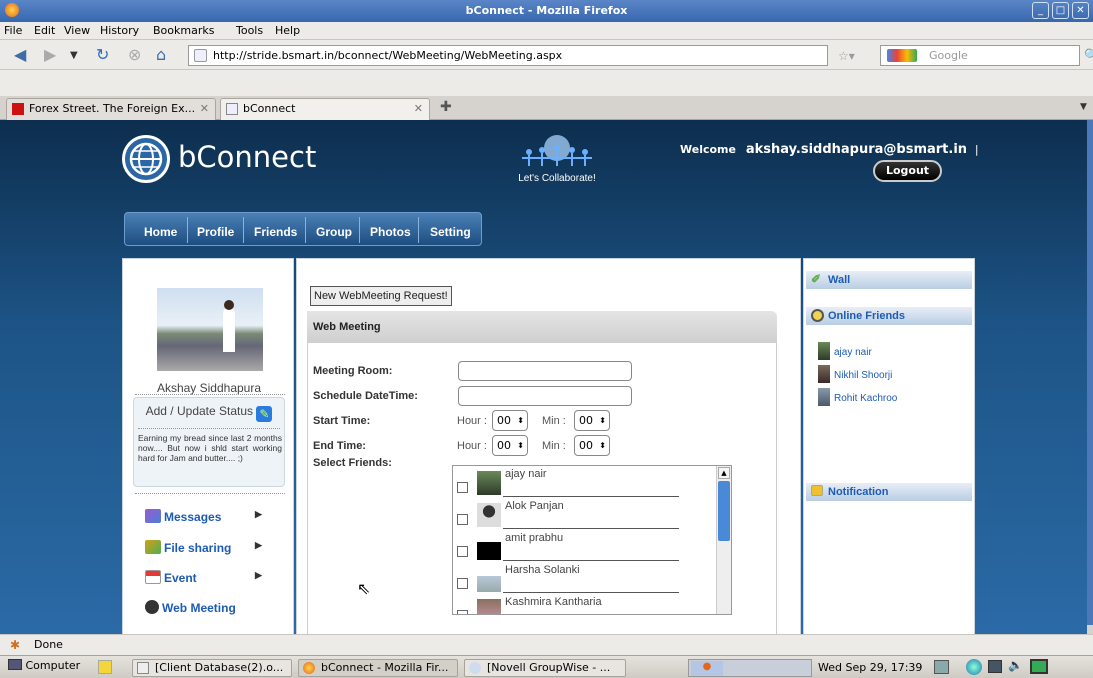 The width and height of the screenshot is (1093, 678). Describe the element at coordinates (824, 351) in the screenshot. I see `avatar` at that location.